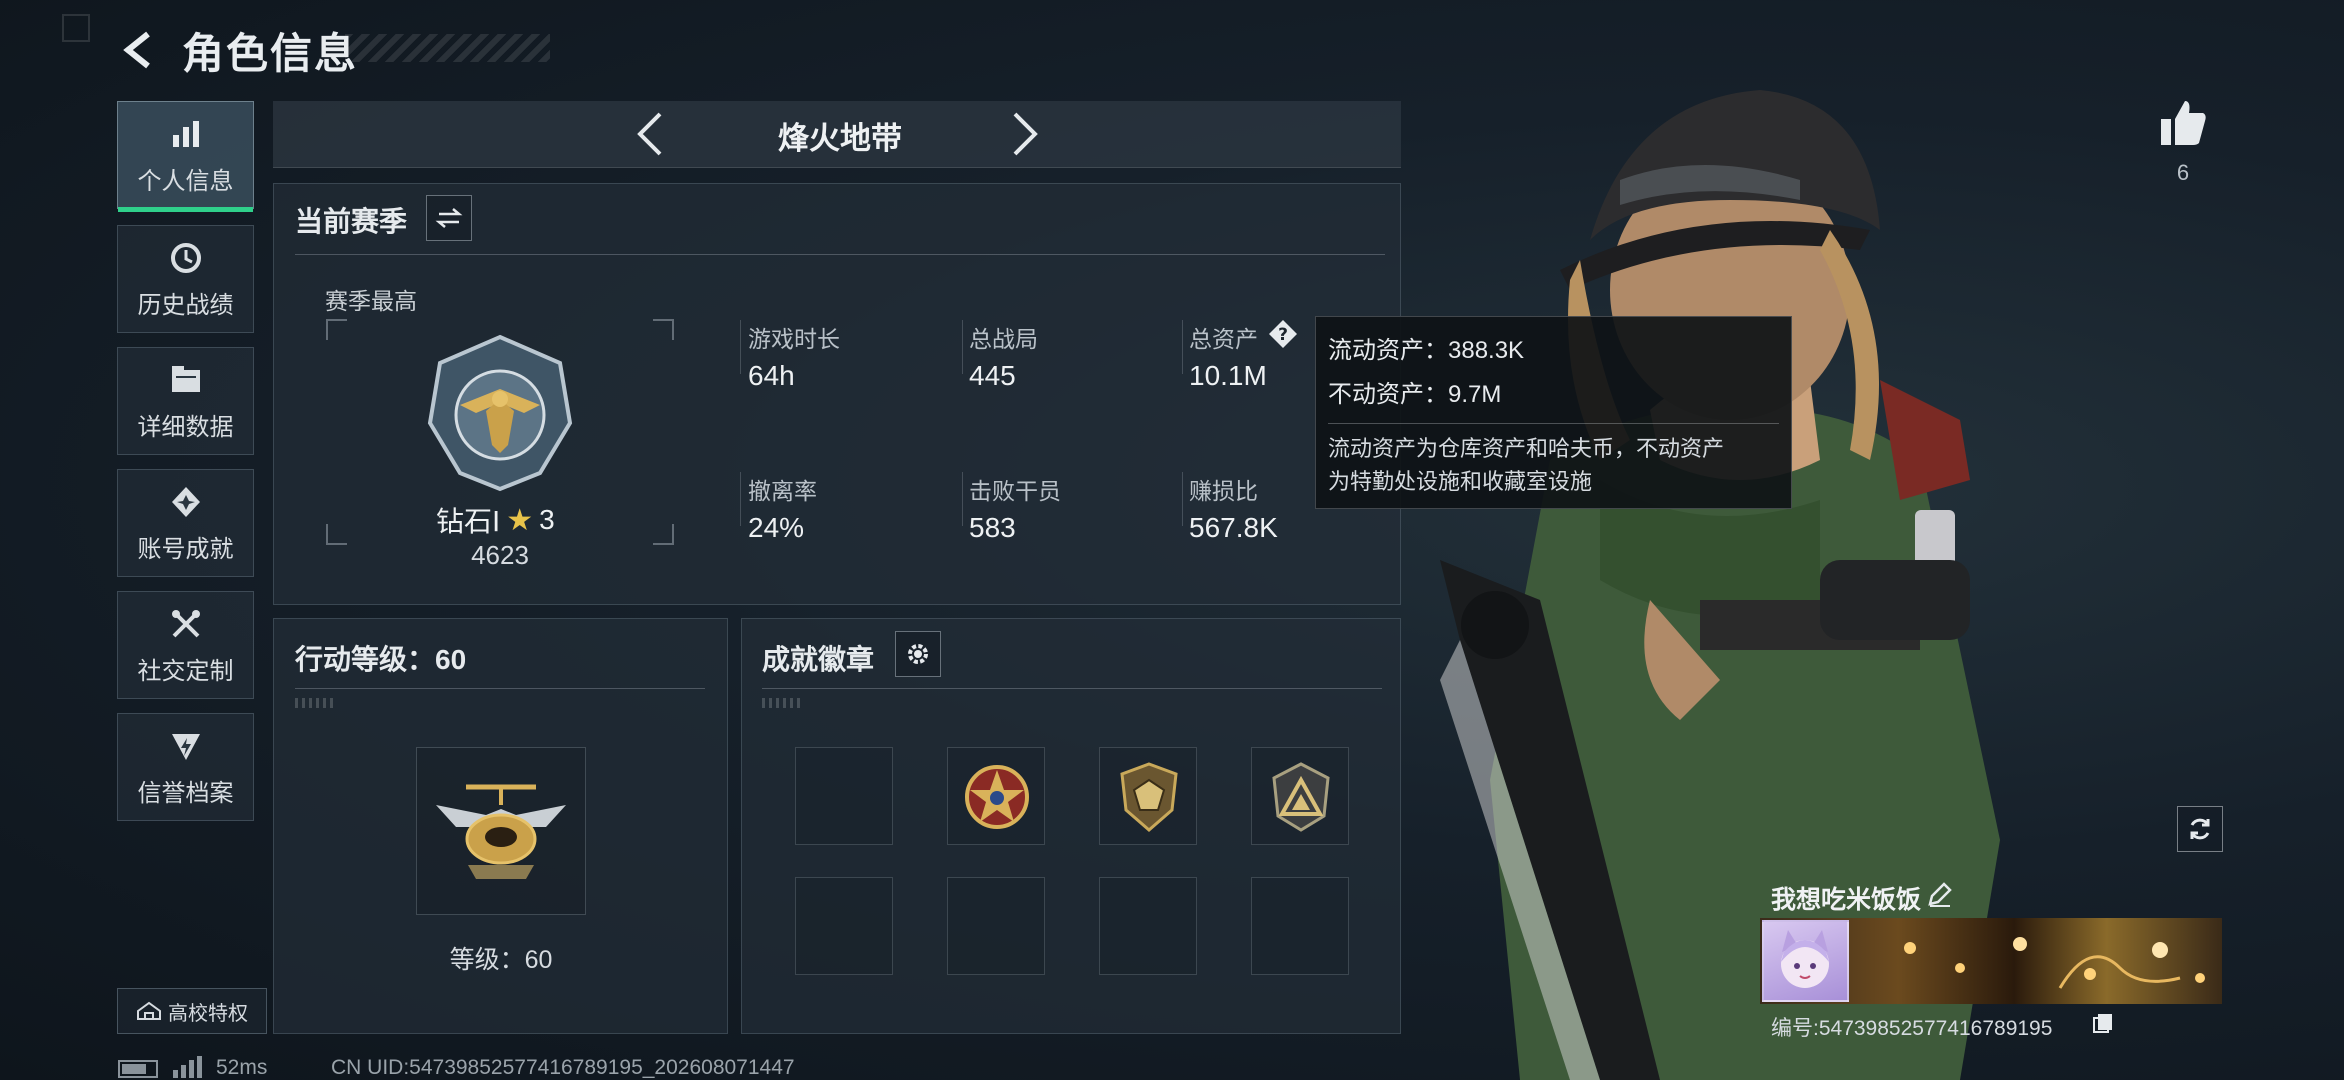 The width and height of the screenshot is (2344, 1080). I want to click on map-prev-button, so click(650, 134).